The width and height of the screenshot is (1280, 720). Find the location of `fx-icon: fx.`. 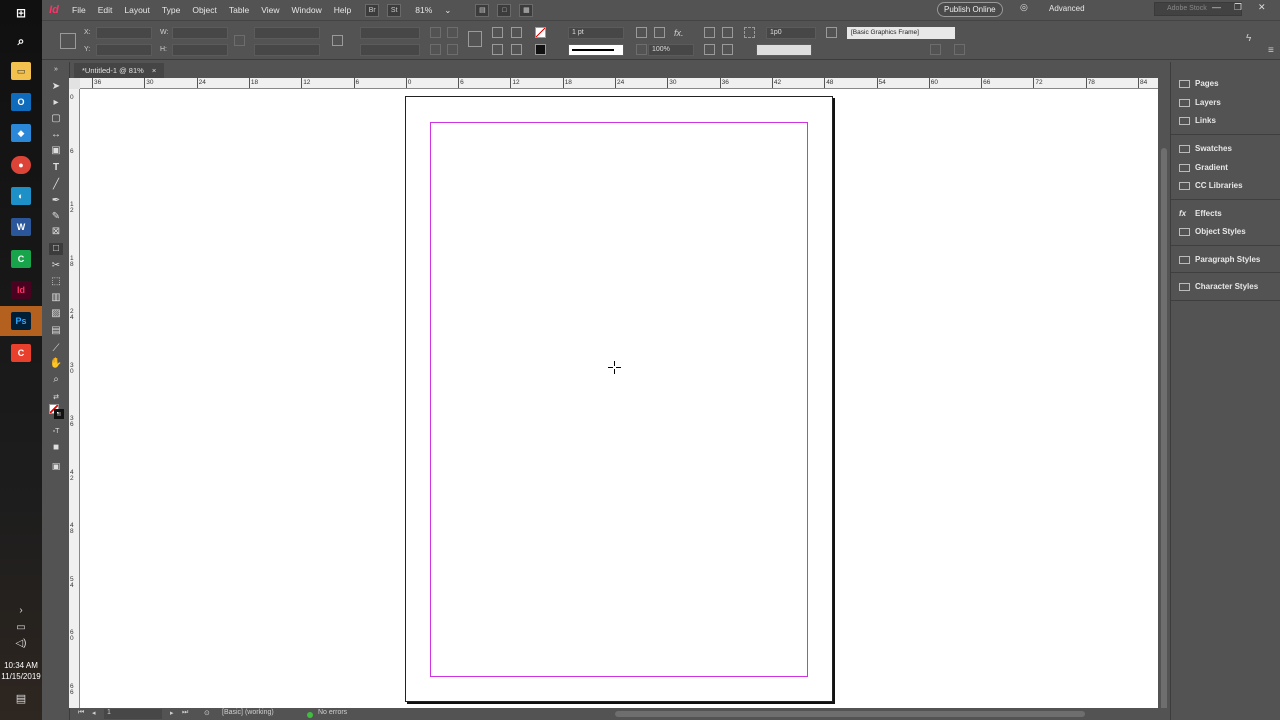

fx-icon: fx. is located at coordinates (679, 33).